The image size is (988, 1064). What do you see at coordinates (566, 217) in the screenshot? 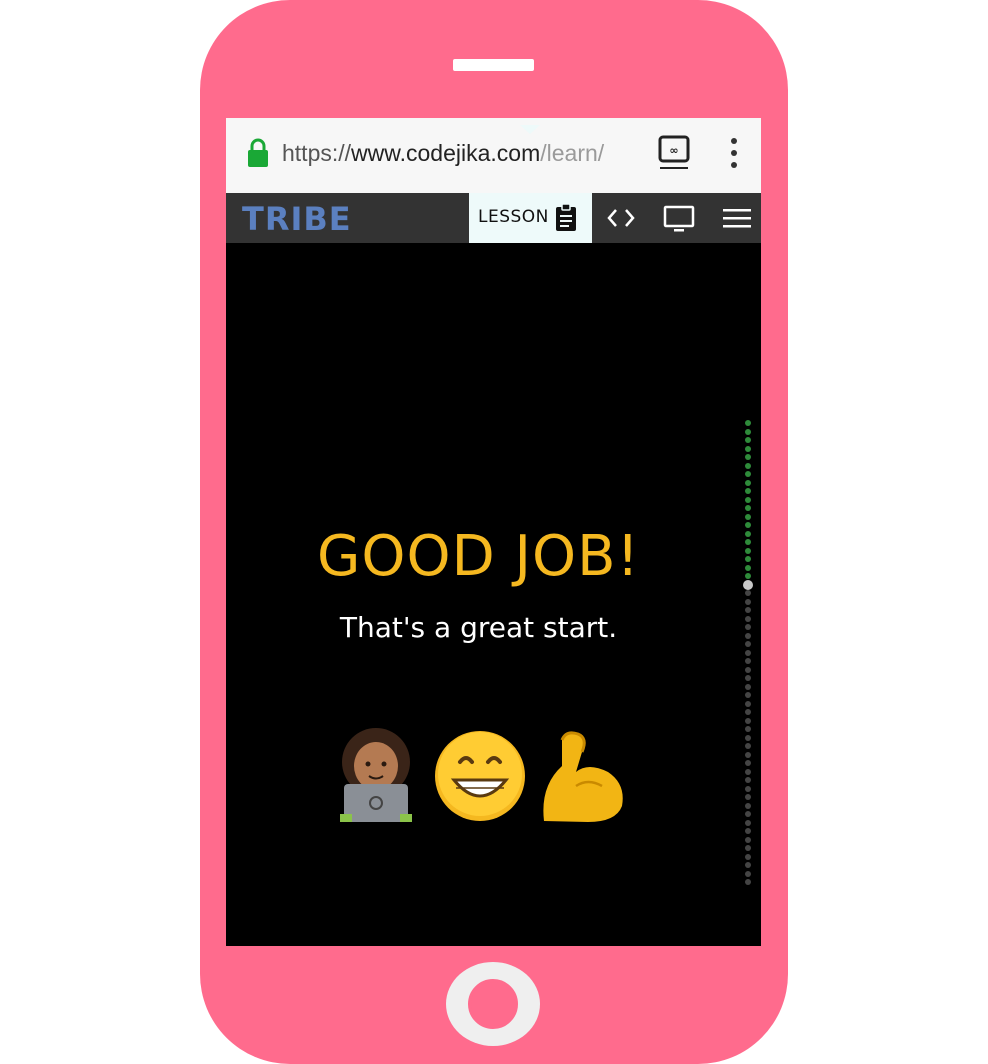
I see `clipboard-icon` at bounding box center [566, 217].